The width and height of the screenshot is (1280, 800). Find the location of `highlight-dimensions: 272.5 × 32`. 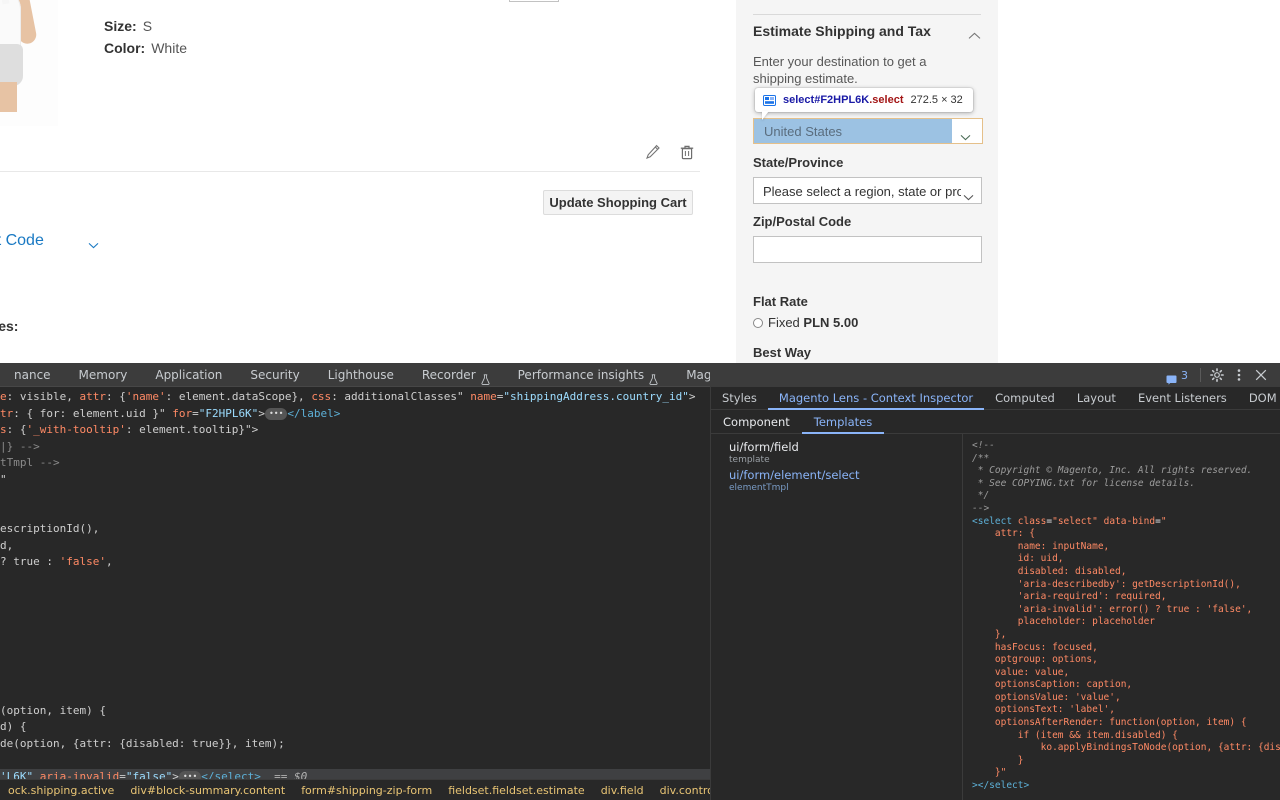

highlight-dimensions: 272.5 × 32 is located at coordinates (936, 100).